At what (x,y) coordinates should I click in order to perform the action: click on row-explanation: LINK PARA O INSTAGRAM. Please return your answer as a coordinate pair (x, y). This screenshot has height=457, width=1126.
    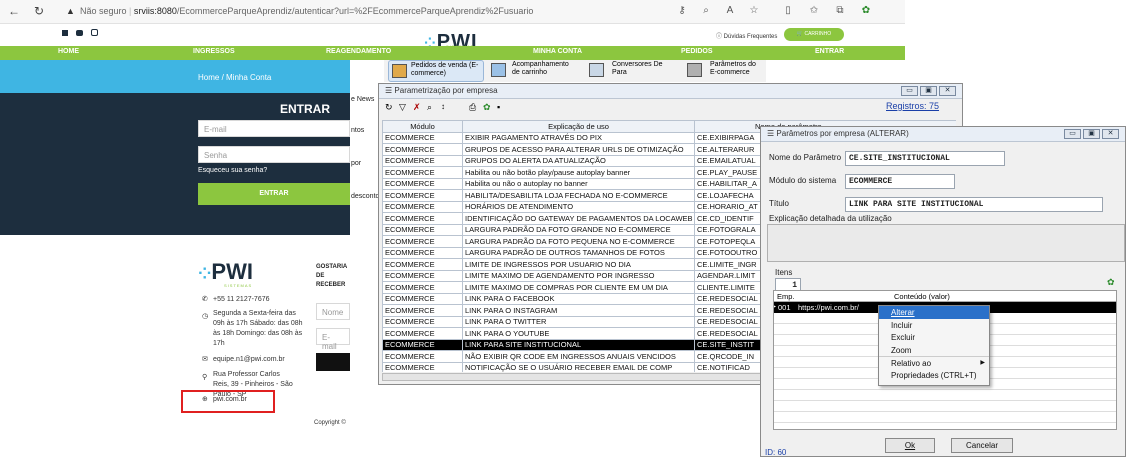
    Looking at the image, I should click on (578, 310).